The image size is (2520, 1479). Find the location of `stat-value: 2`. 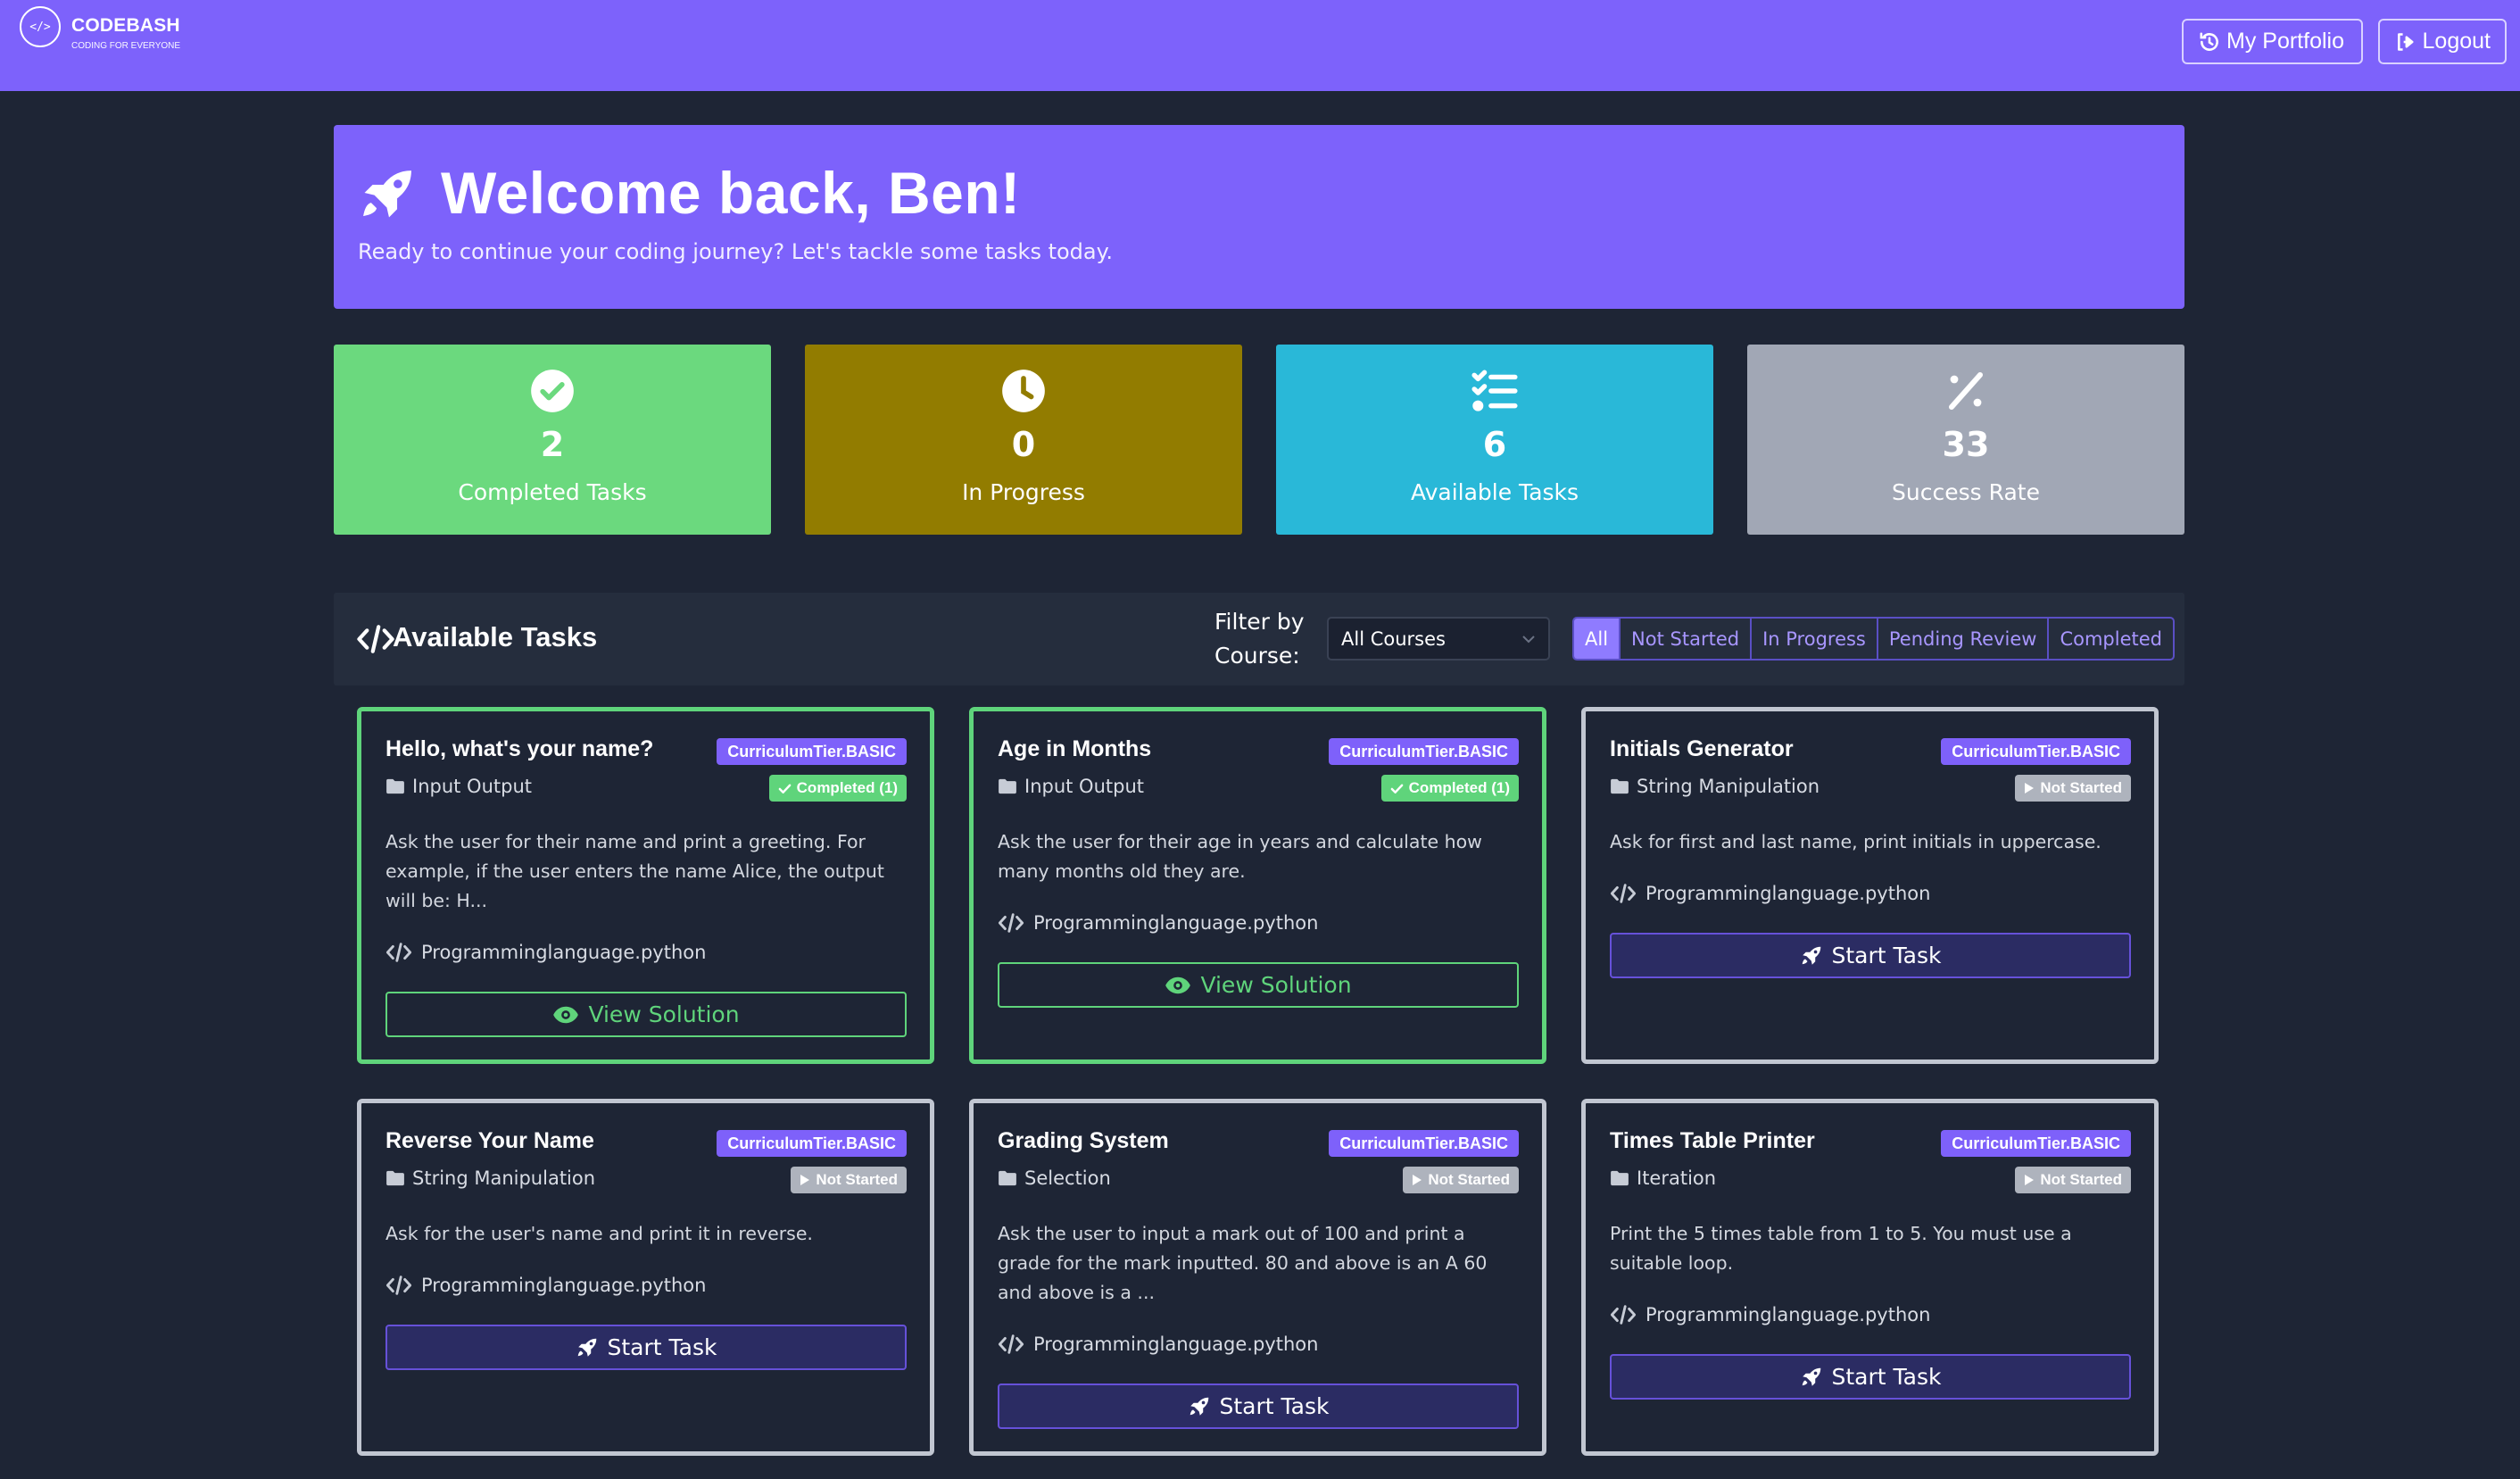

stat-value: 2 is located at coordinates (552, 444).